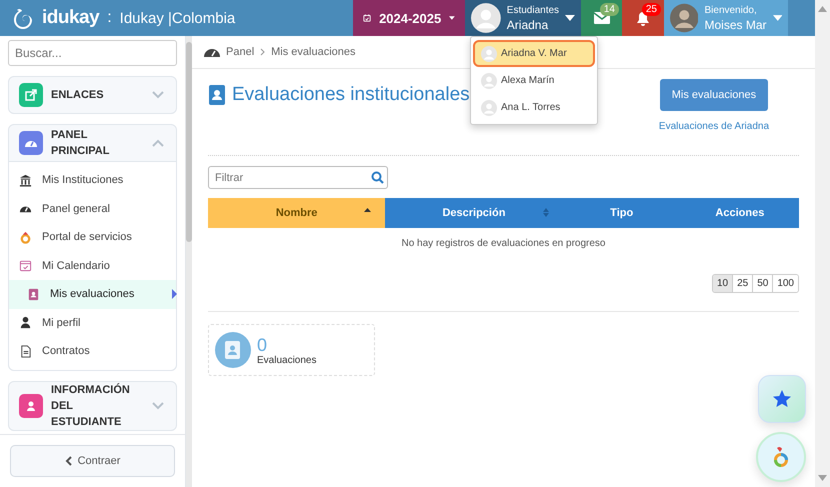  I want to click on page-size-button: 100, so click(785, 283).